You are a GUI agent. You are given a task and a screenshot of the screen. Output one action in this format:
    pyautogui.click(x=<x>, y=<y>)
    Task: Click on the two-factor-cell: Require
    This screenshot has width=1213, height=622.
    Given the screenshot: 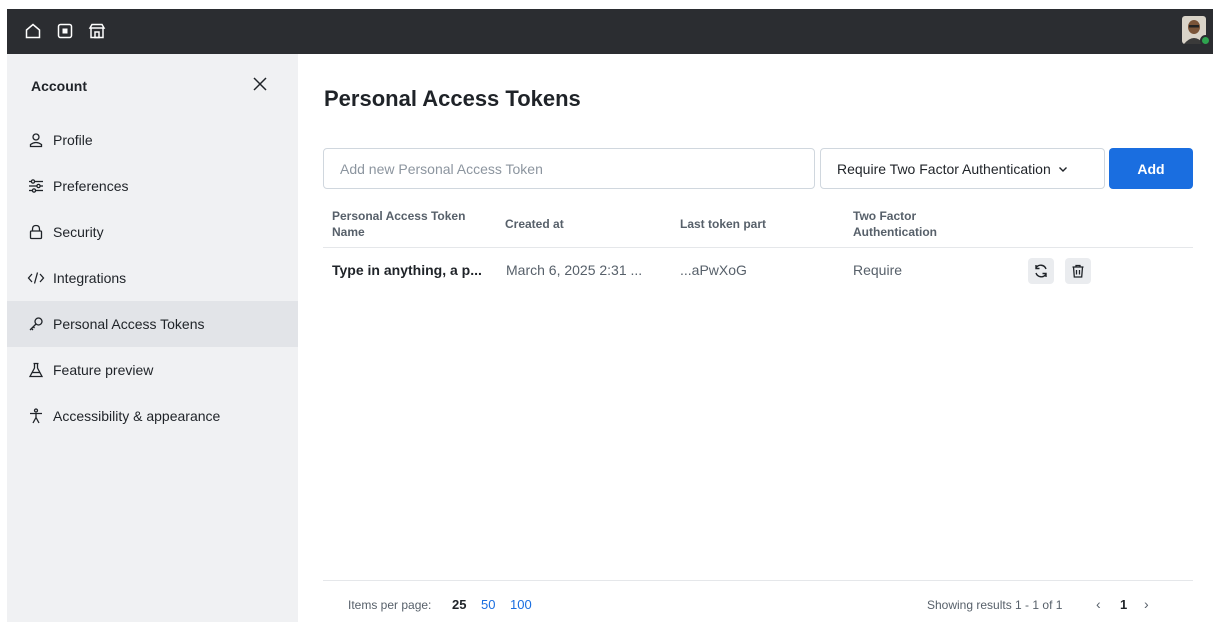 What is the action you would take?
    pyautogui.click(x=878, y=270)
    